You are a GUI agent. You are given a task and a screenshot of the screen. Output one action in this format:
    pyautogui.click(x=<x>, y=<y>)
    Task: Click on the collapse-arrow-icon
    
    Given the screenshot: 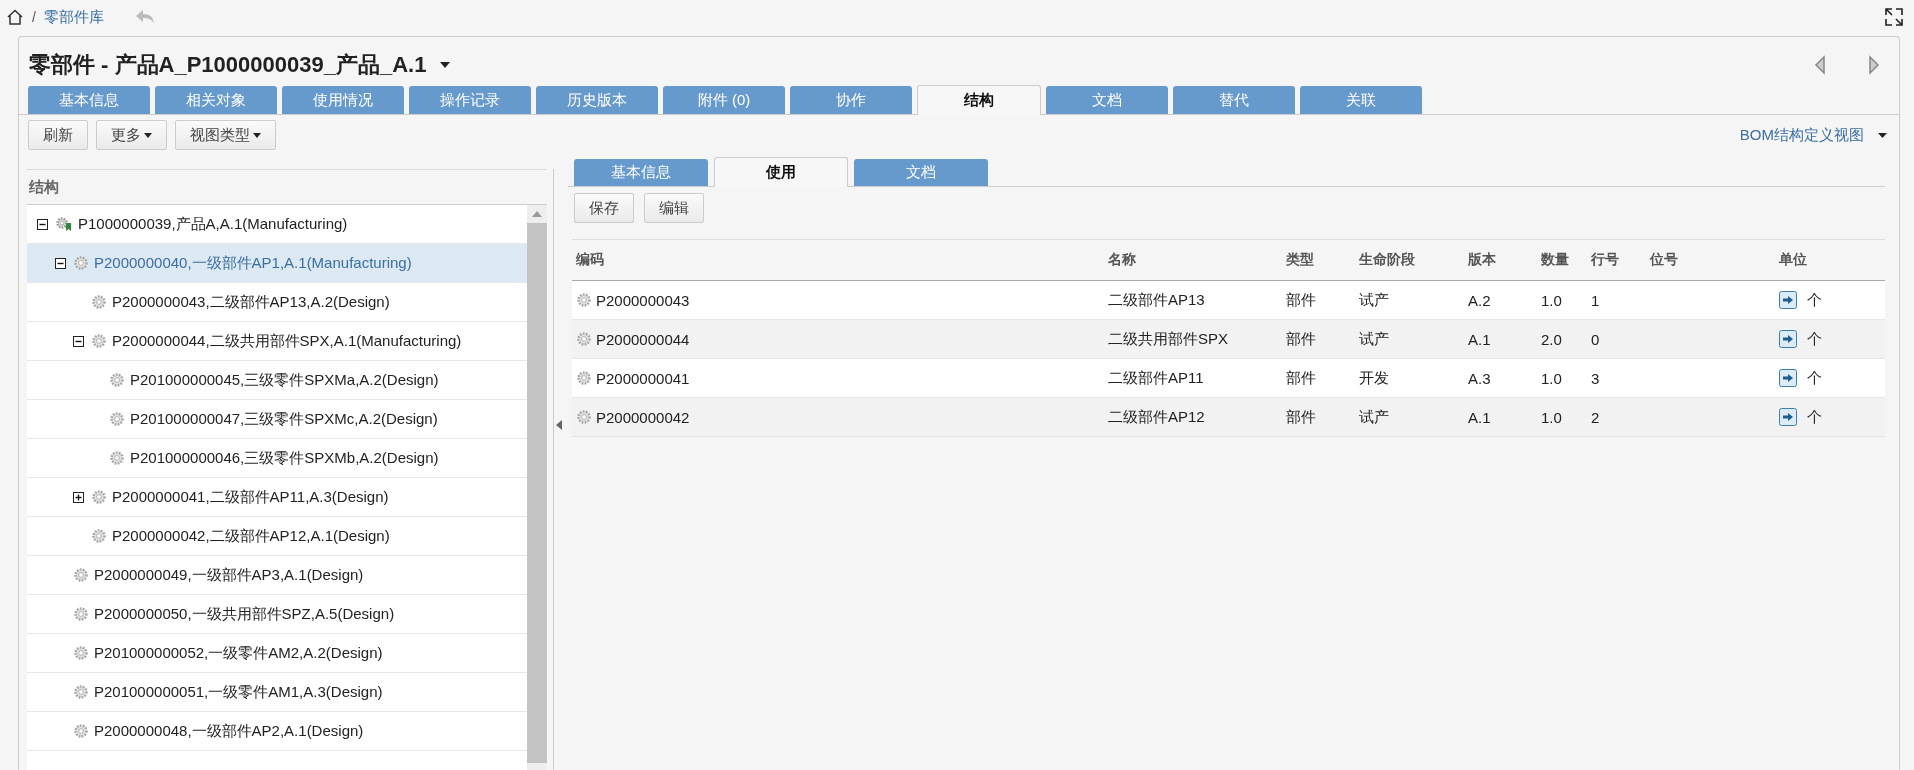 What is the action you would take?
    pyautogui.click(x=559, y=424)
    